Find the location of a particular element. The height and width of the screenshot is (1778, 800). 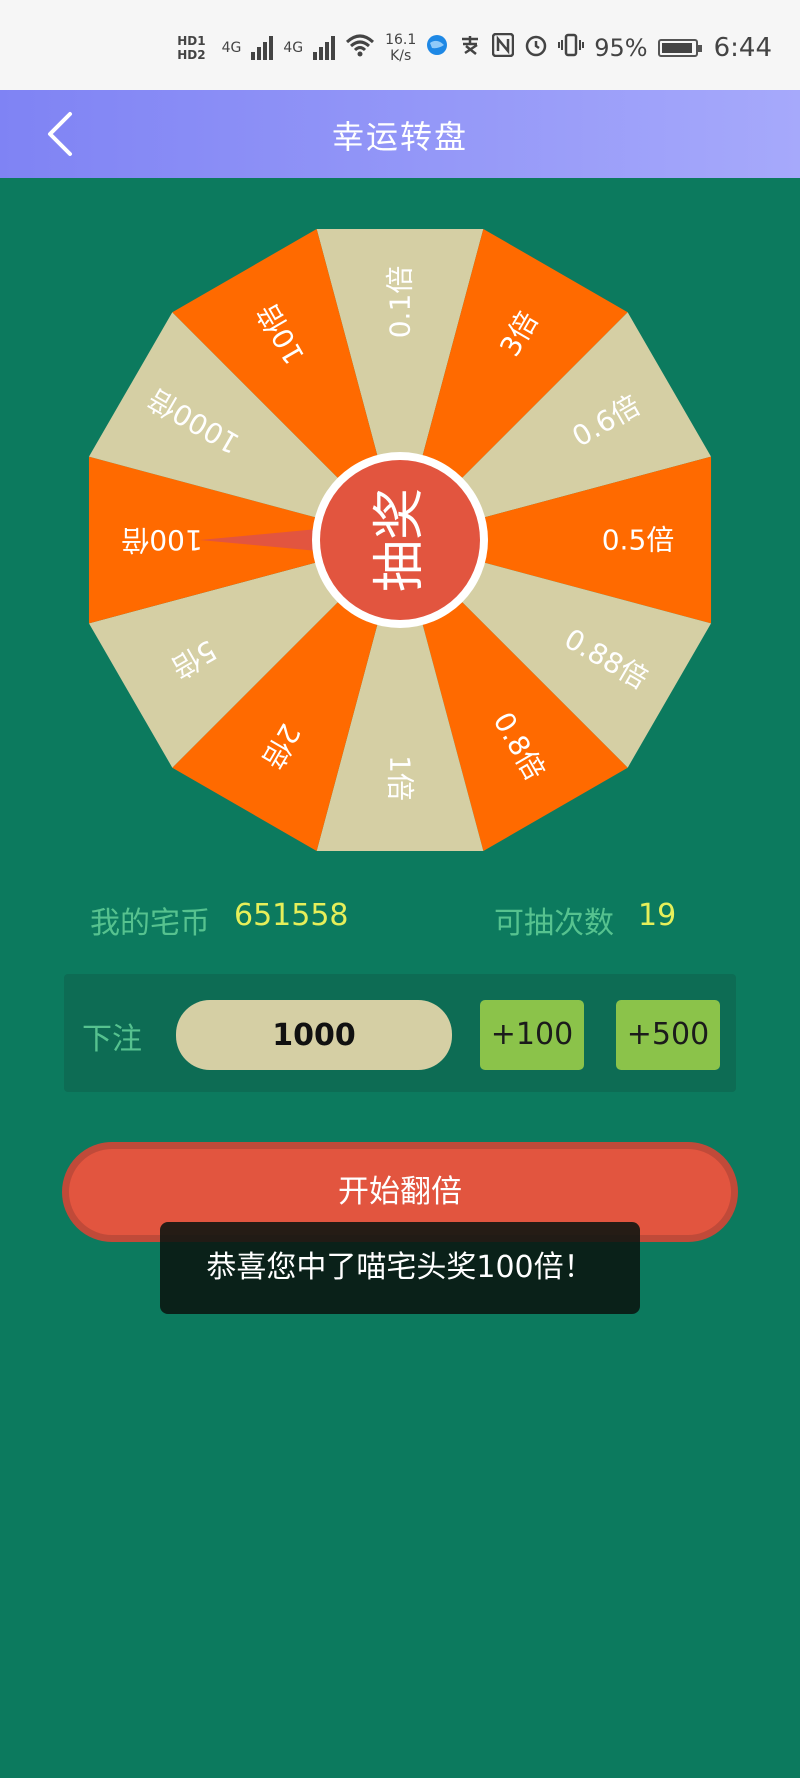

hd2-label: HD2 is located at coordinates (191, 55).